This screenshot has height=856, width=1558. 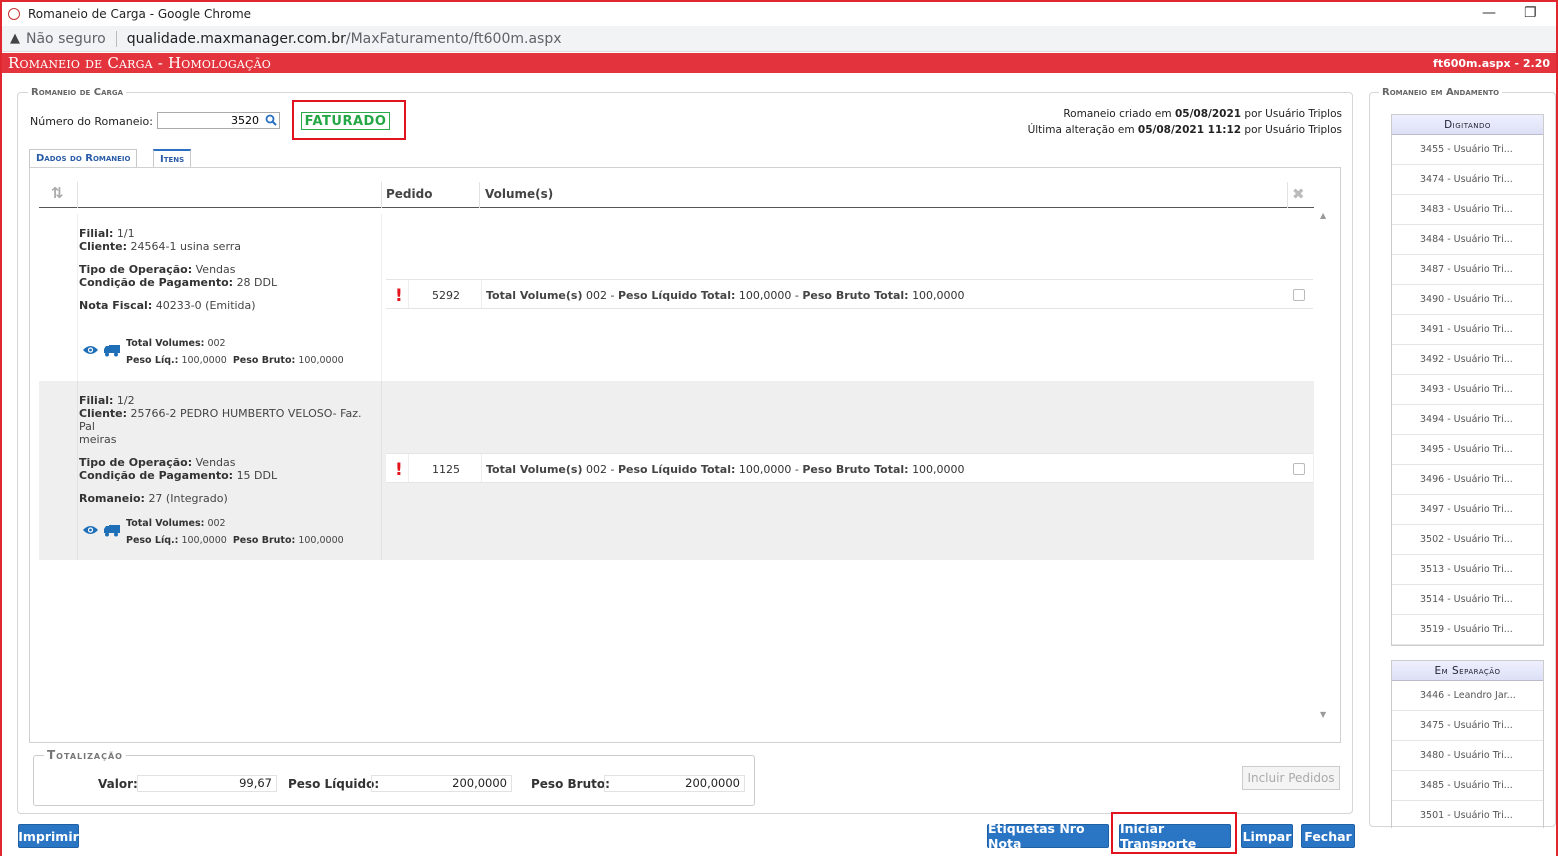 I want to click on vol-value: 002, so click(x=596, y=469).